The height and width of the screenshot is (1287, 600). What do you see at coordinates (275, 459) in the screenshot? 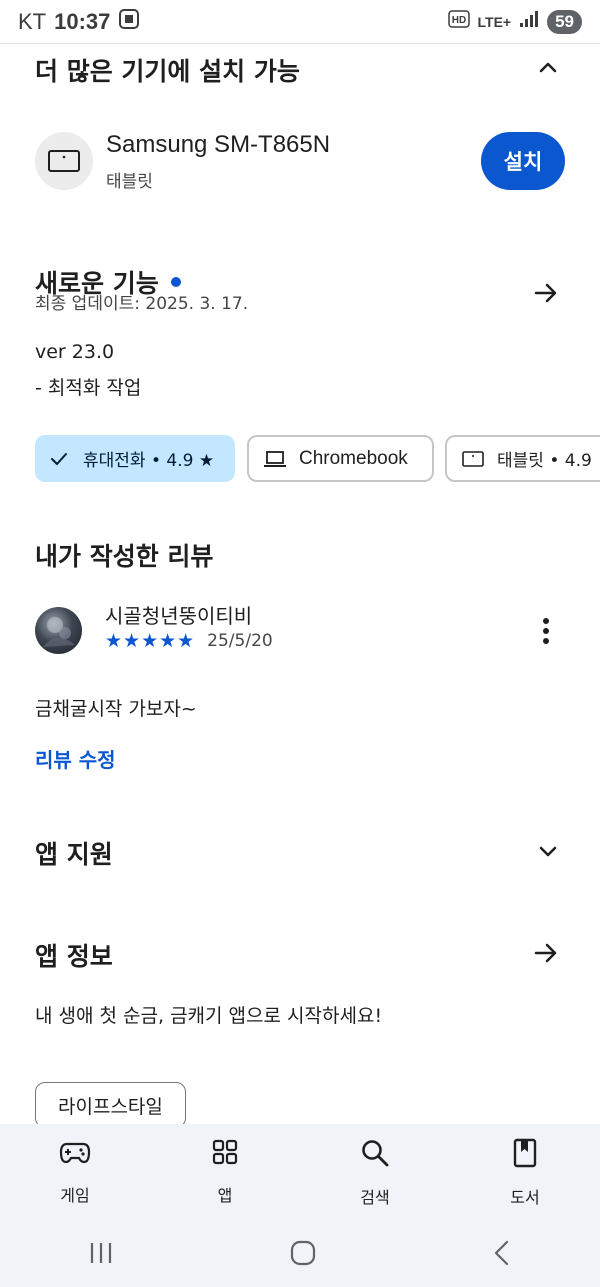
I see `laptop-icon` at bounding box center [275, 459].